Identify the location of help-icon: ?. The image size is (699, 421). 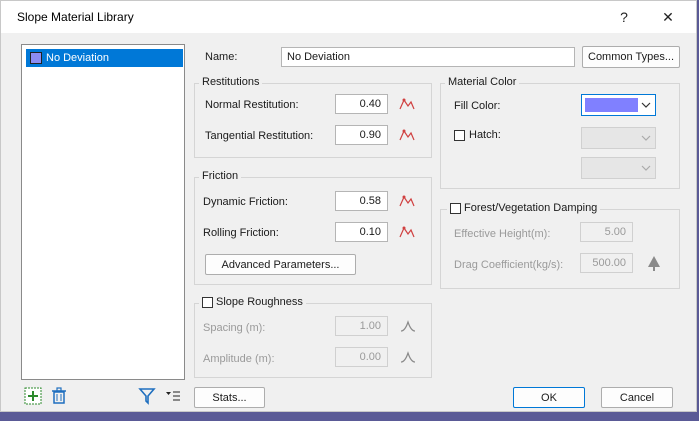
(624, 17).